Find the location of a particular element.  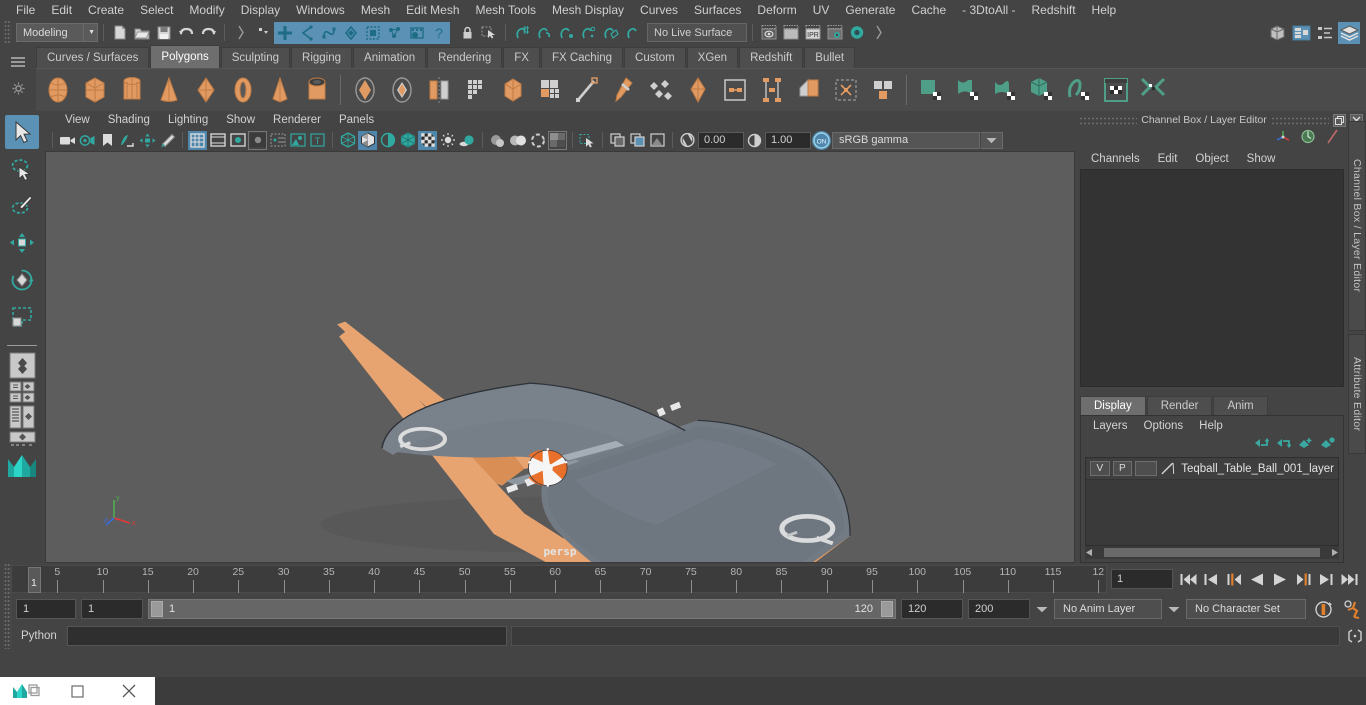

selection-mask-icon is located at coordinates (489, 33).